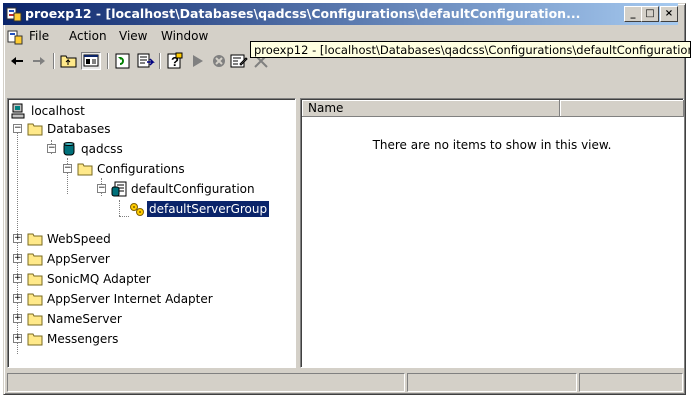 Image resolution: width=691 pixels, height=398 pixels. What do you see at coordinates (133, 36) in the screenshot?
I see `menu-view: View` at bounding box center [133, 36].